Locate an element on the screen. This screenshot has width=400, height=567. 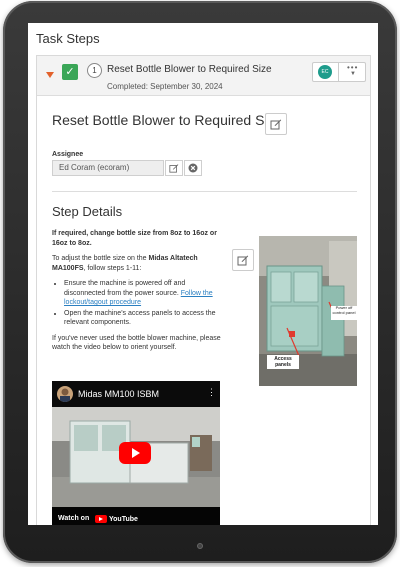
close-circle-icon is located at coordinates (193, 168).